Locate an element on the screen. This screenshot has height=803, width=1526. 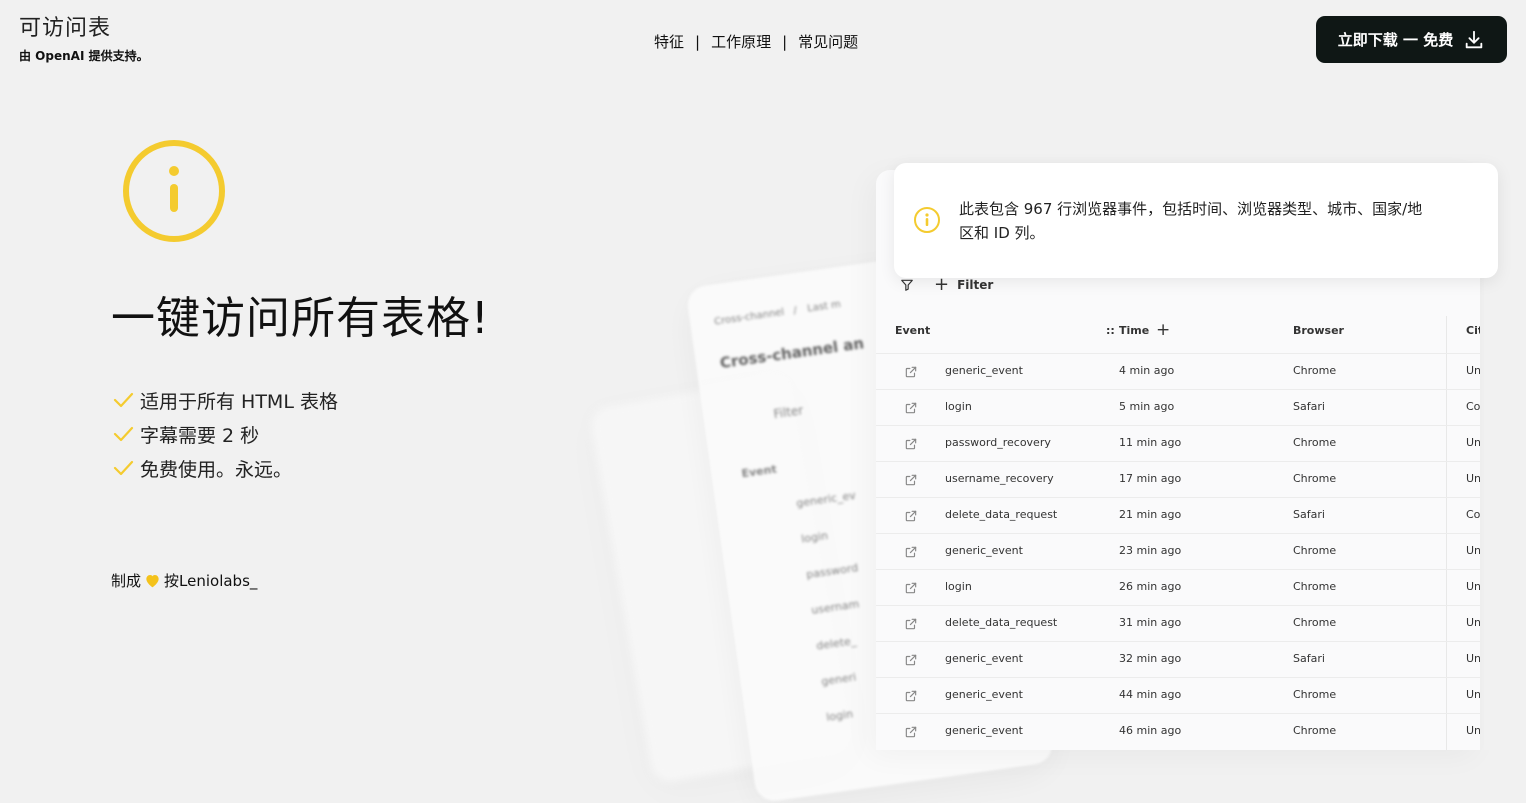
feature-item: 免费使用。永远。 is located at coordinates (225, 468).